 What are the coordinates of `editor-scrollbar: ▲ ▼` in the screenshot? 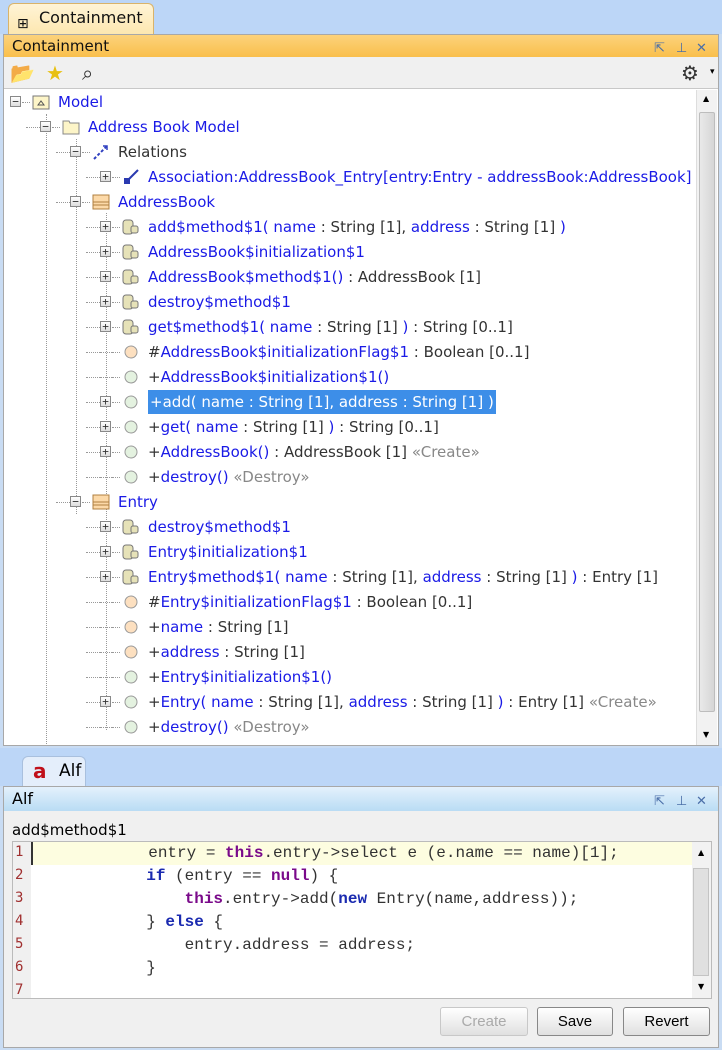 It's located at (701, 920).